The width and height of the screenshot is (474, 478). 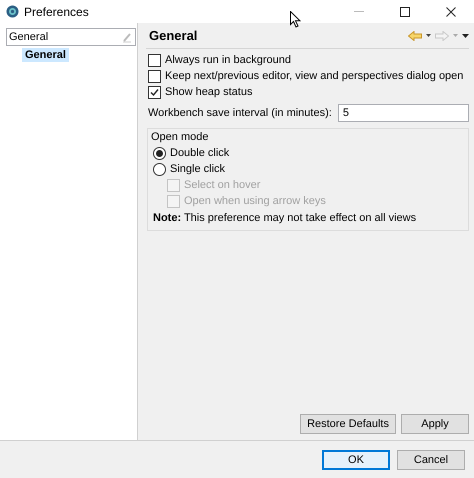 What do you see at coordinates (222, 185) in the screenshot?
I see `option-label: Select on hover` at bounding box center [222, 185].